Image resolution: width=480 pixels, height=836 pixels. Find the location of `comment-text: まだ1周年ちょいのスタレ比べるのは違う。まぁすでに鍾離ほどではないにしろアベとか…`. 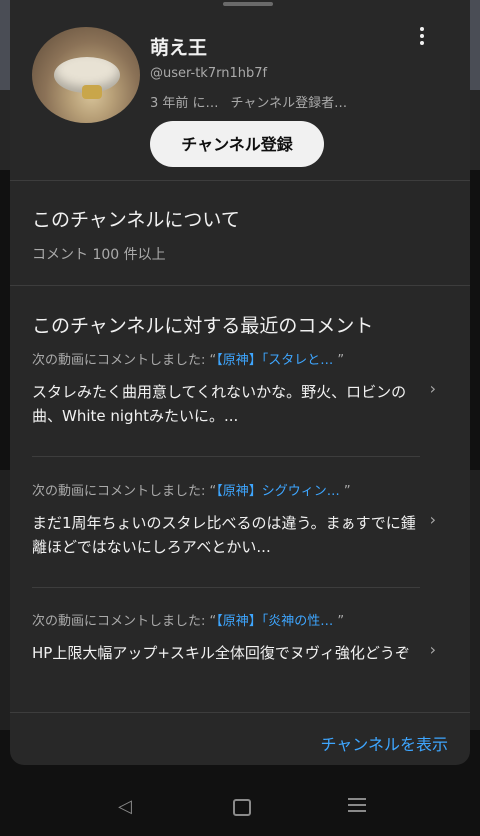

comment-text: まだ1周年ちょいのスタレ比べるのは違う。まぁすでに鍾離ほどではないにしろアベとか… is located at coordinates (224, 535).